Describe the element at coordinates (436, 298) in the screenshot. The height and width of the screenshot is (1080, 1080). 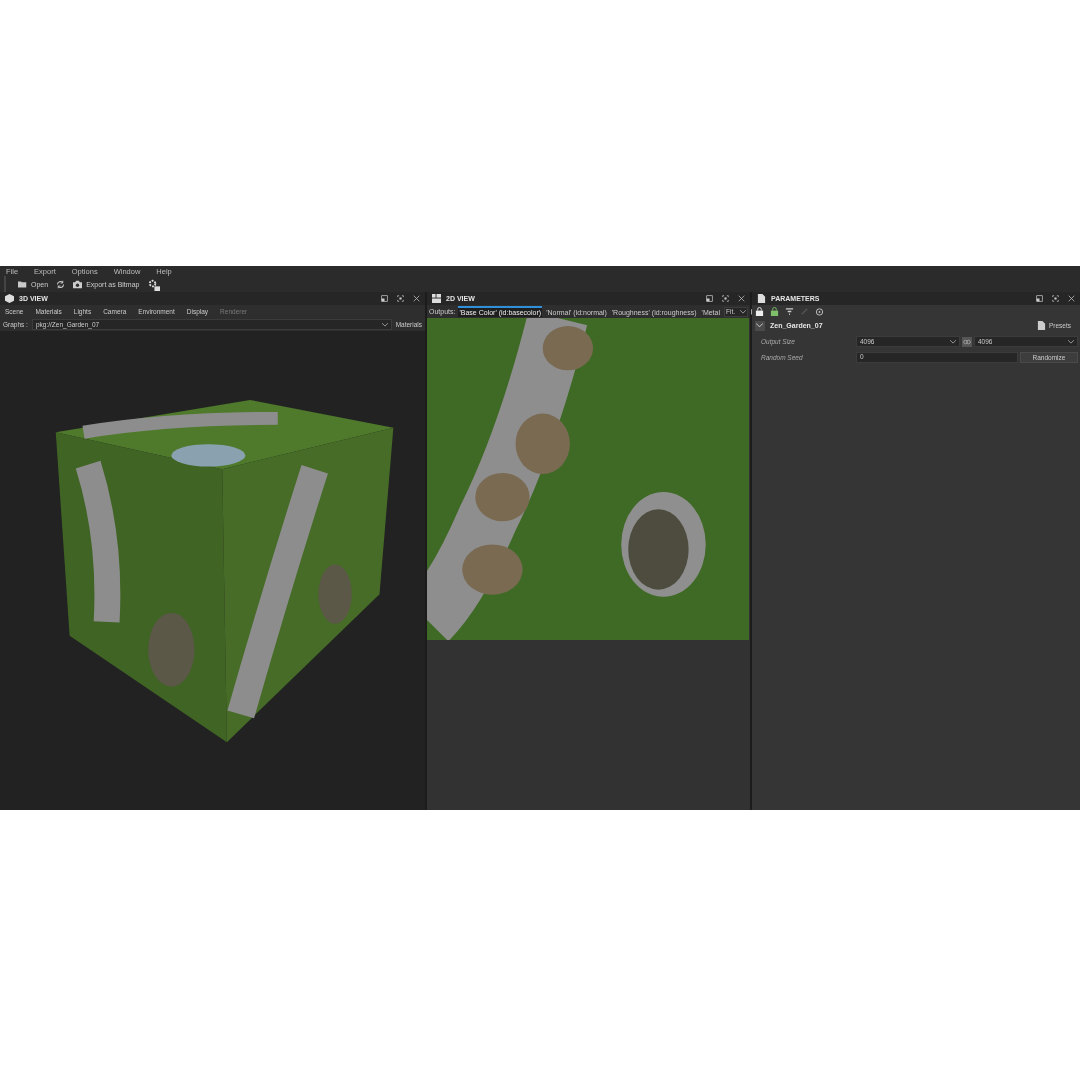
I see `grid-icon` at that location.